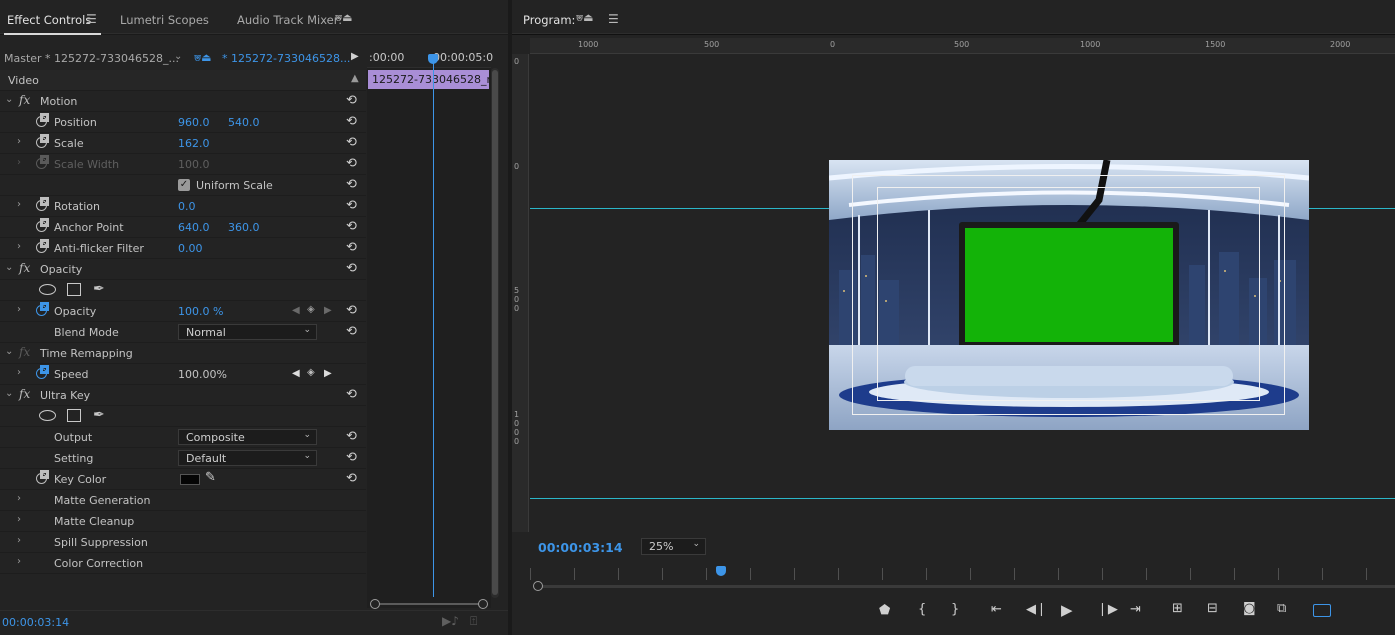 The image size is (1395, 635). Describe the element at coordinates (429, 328) in the screenshot. I see `mini-timeline` at that location.